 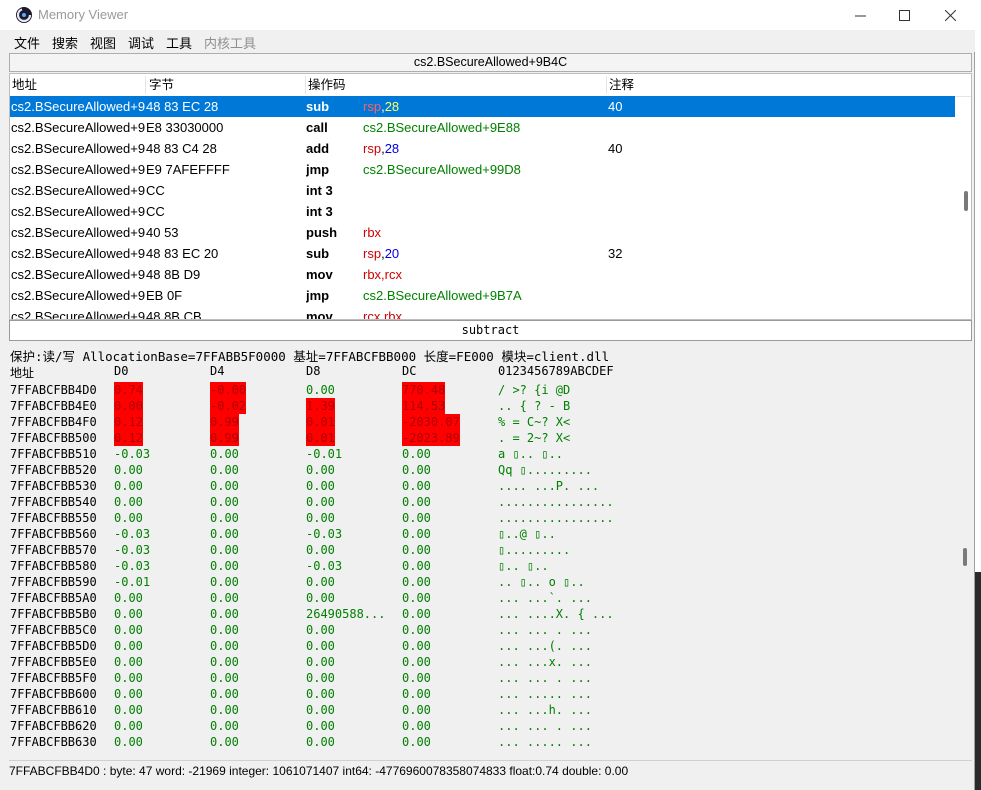 What do you see at coordinates (484, 534) in the screenshot?
I see `hex-row: 7FFABCFBB560 -0.03 0.00 -0.03 0.00 ▯..@ ▯..` at bounding box center [484, 534].